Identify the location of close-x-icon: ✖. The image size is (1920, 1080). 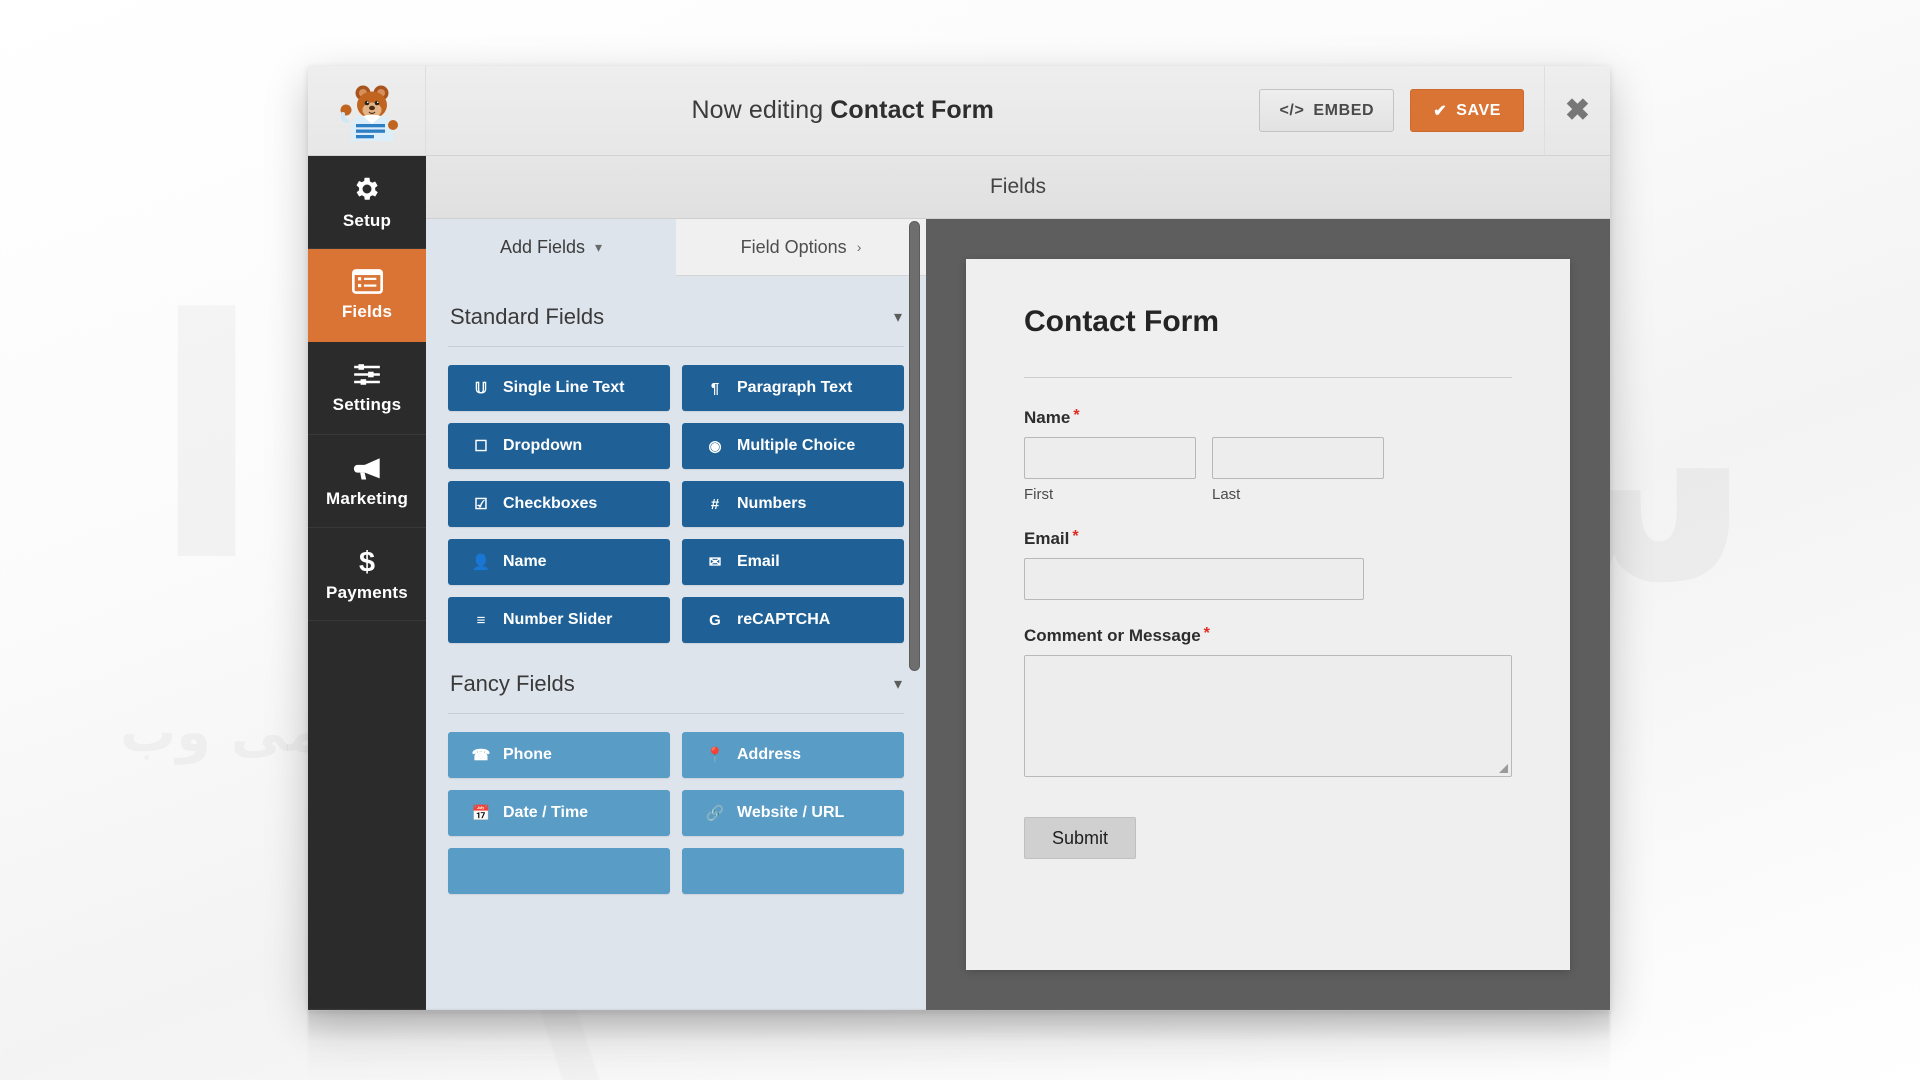
(1577, 110).